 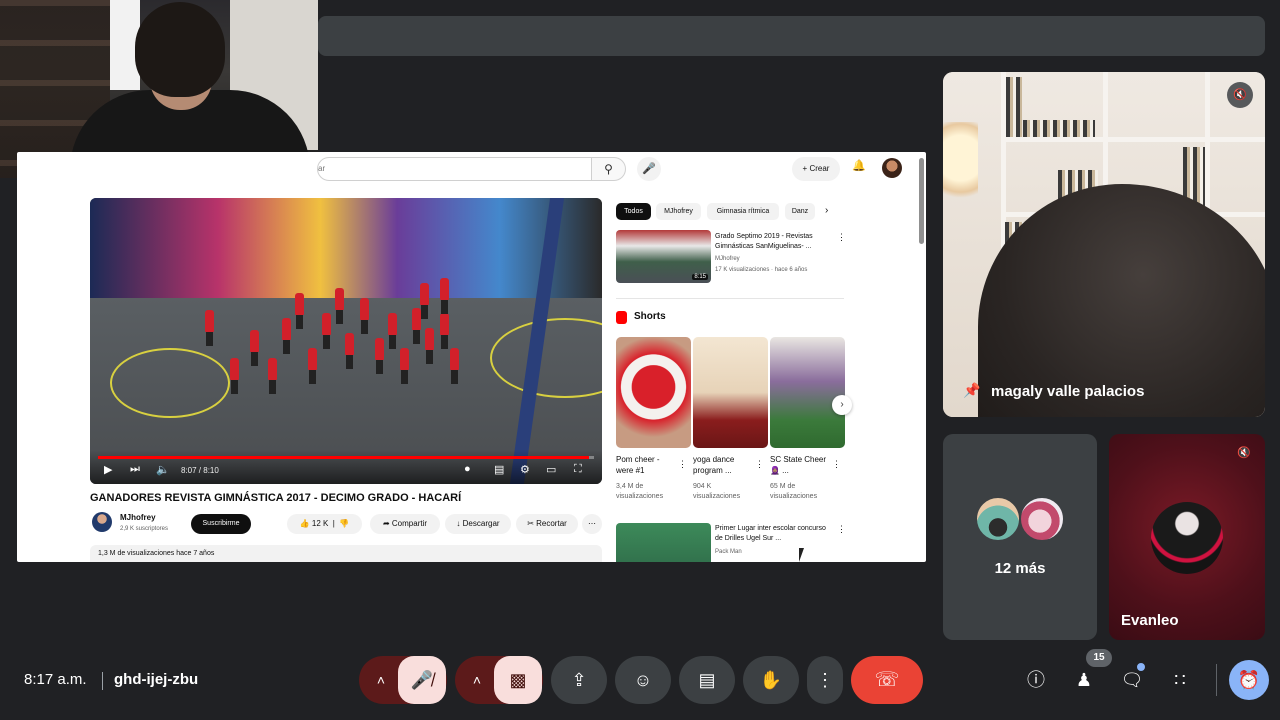 I want to click on video-description: 1,3 M de visualizaciones hace 7 años, so click(x=346, y=553).